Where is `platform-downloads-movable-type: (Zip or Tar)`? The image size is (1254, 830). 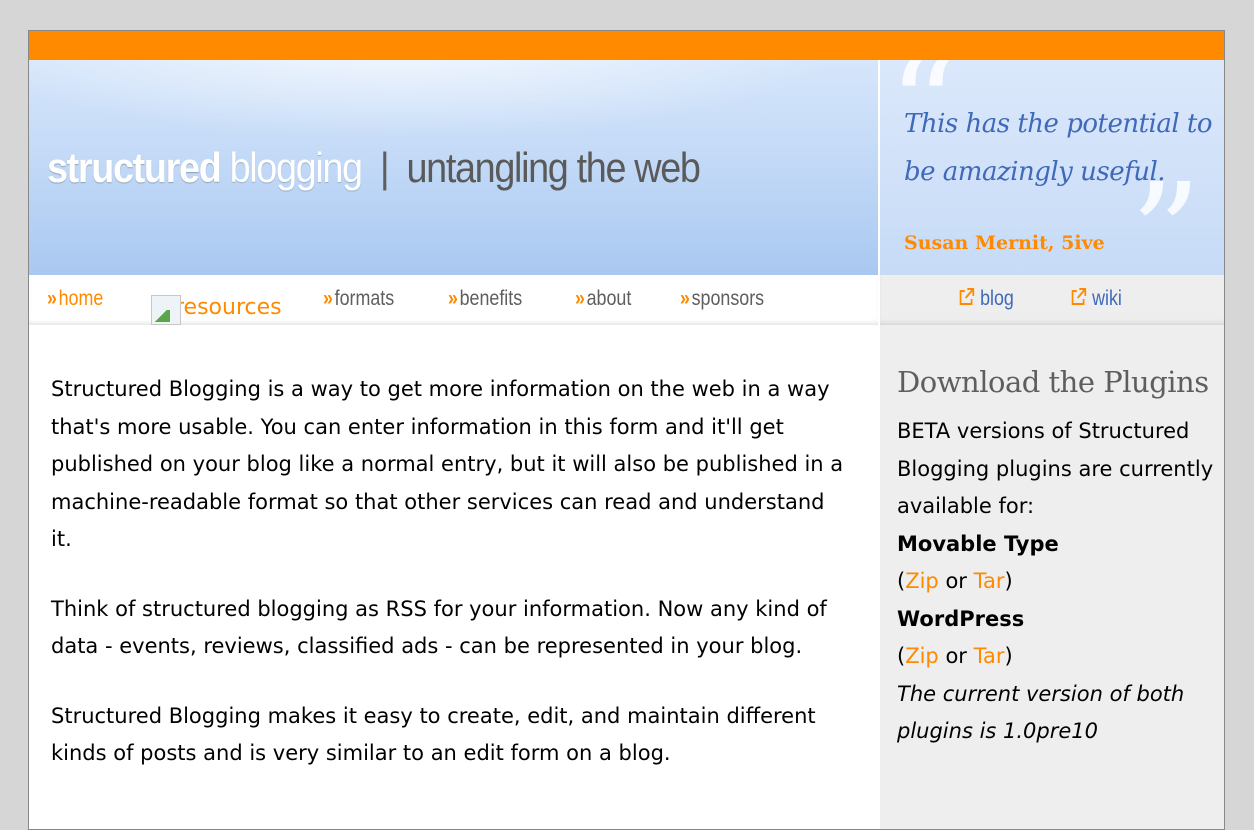
platform-downloads-movable-type: (Zip or Tar) is located at coordinates (955, 581).